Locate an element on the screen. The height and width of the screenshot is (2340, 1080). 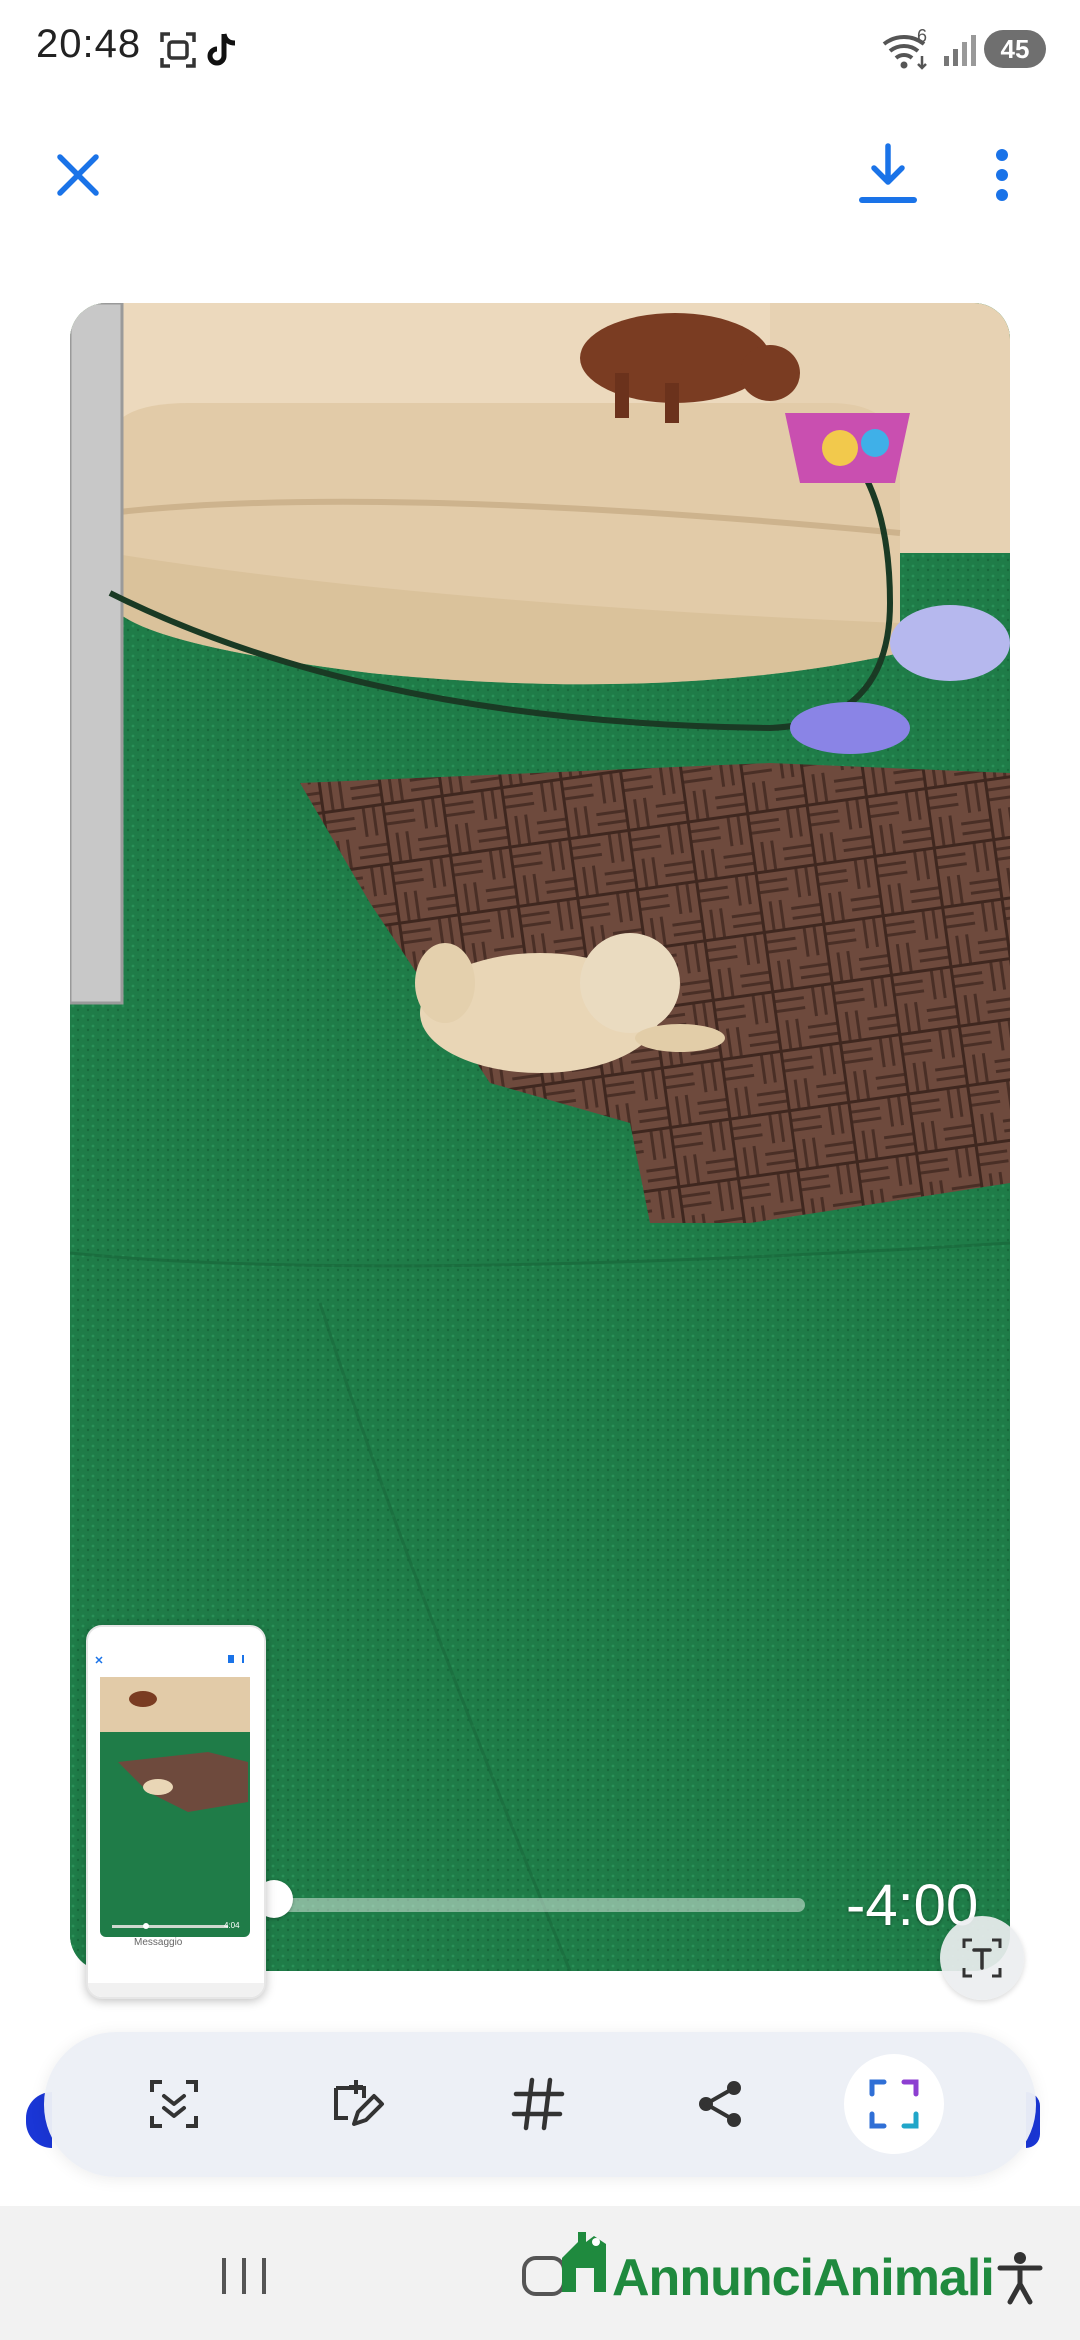
recent-apps-button is located at coordinates (244, 2276).